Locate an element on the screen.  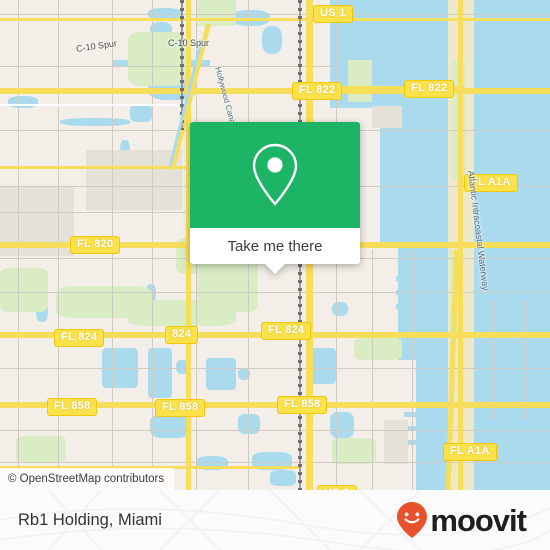
map-attribution: © OpenStreetMap contributors is located at coordinates (87, 479).